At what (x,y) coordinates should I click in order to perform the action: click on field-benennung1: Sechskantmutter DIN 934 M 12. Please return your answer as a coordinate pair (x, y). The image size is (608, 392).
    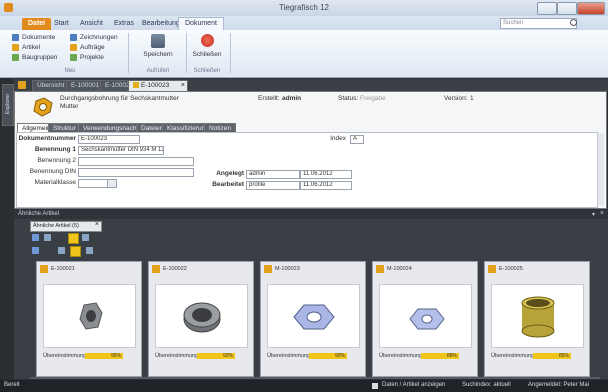
    Looking at the image, I should click on (121, 150).